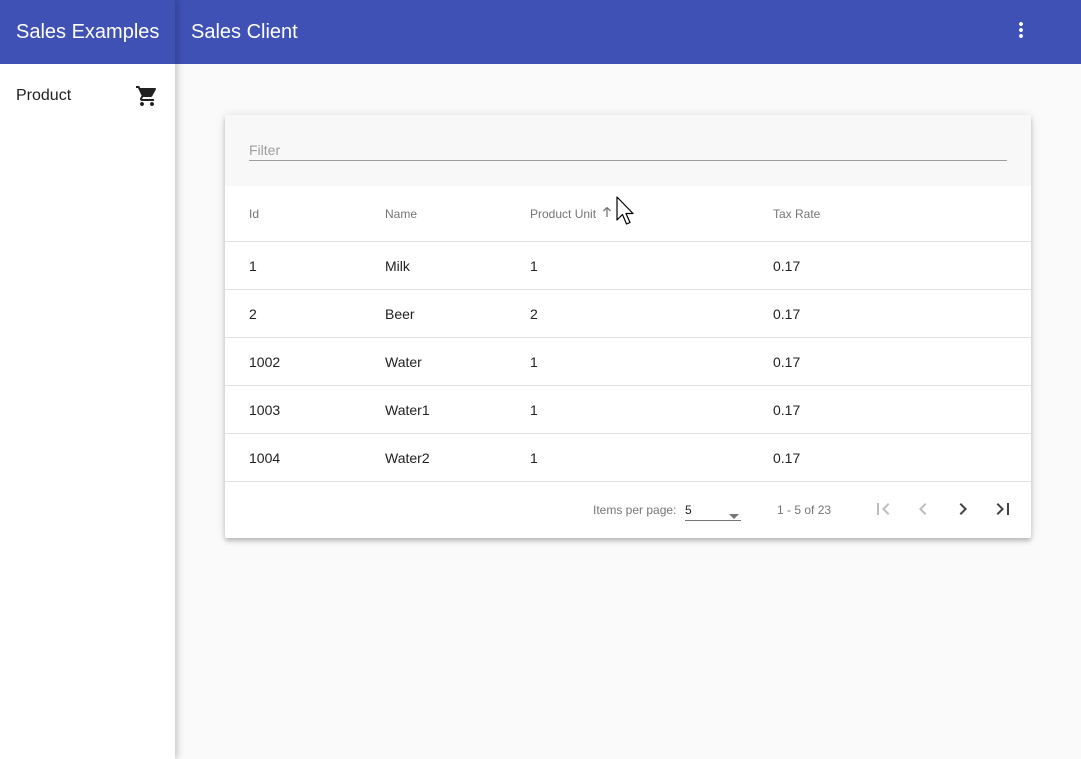 The height and width of the screenshot is (759, 1081). What do you see at coordinates (628, 362) in the screenshot?
I see `table-row: 1002 Water 1 0.17` at bounding box center [628, 362].